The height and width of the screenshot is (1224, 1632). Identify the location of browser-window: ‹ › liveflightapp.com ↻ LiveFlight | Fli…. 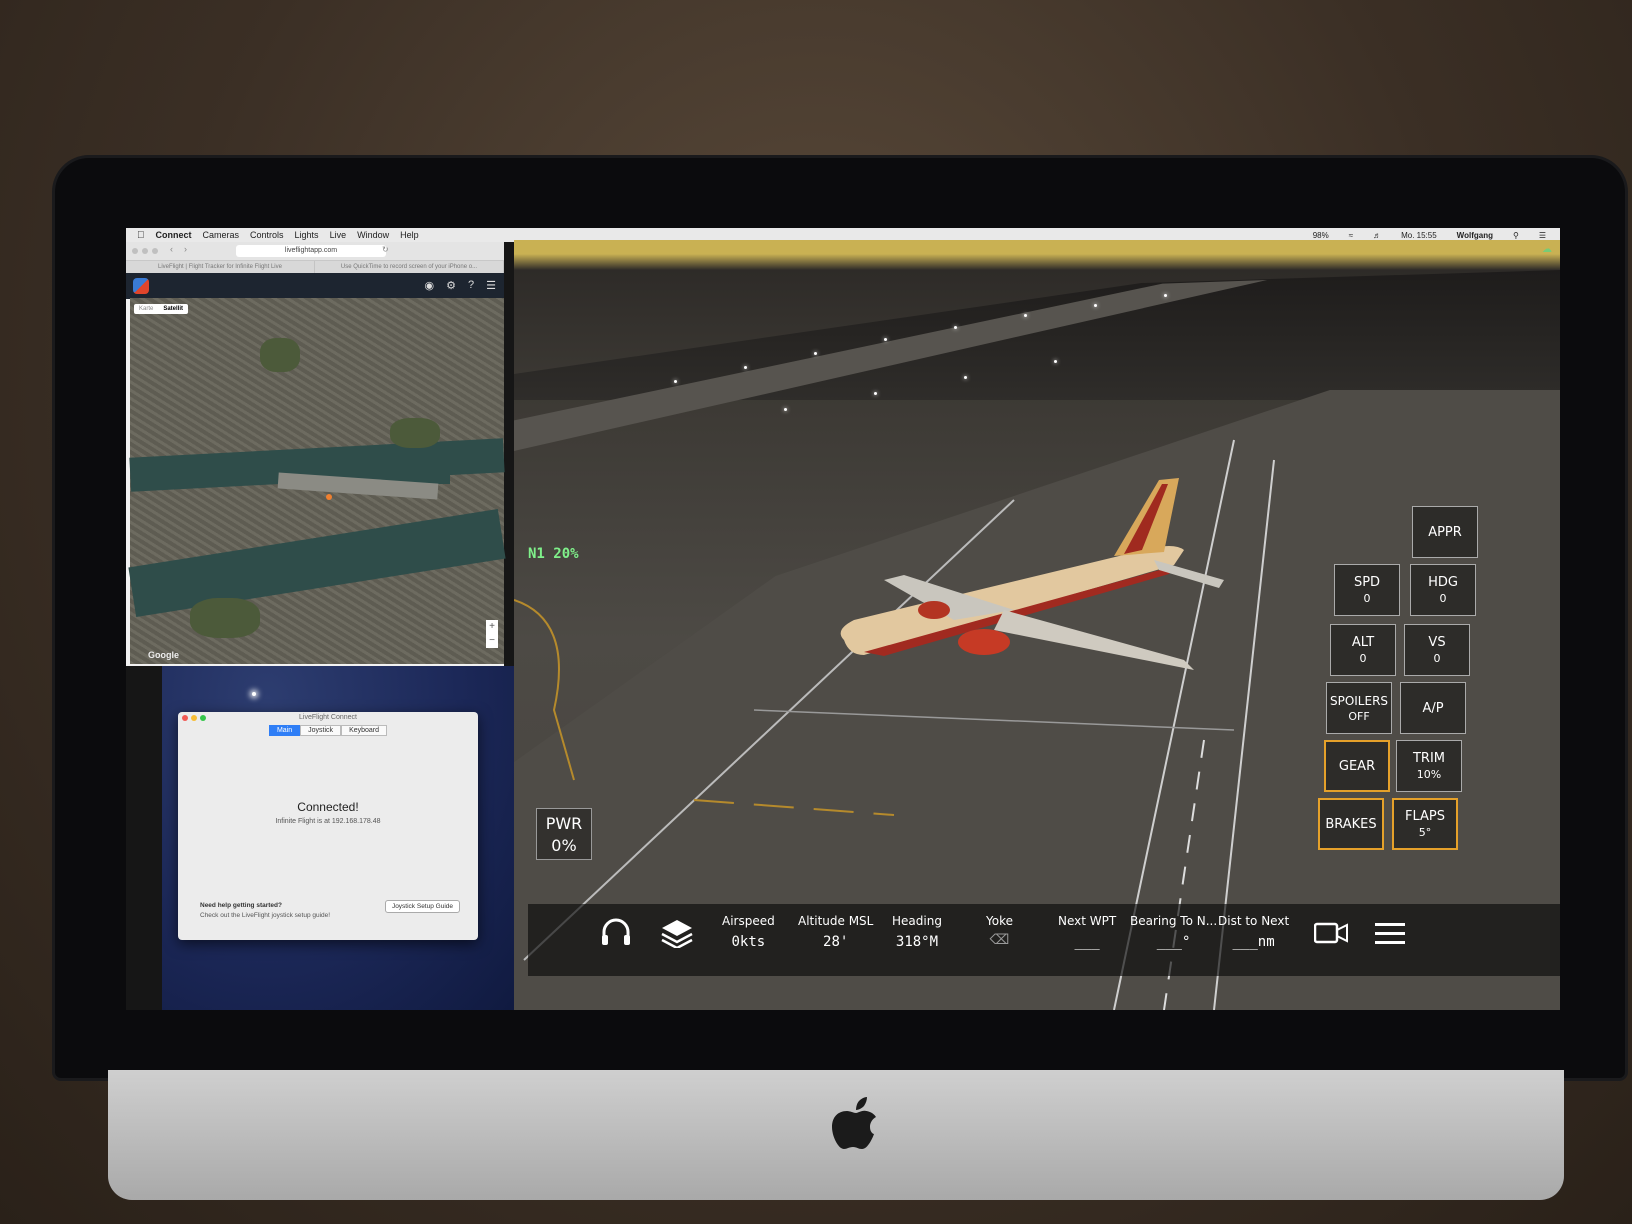
(316, 454).